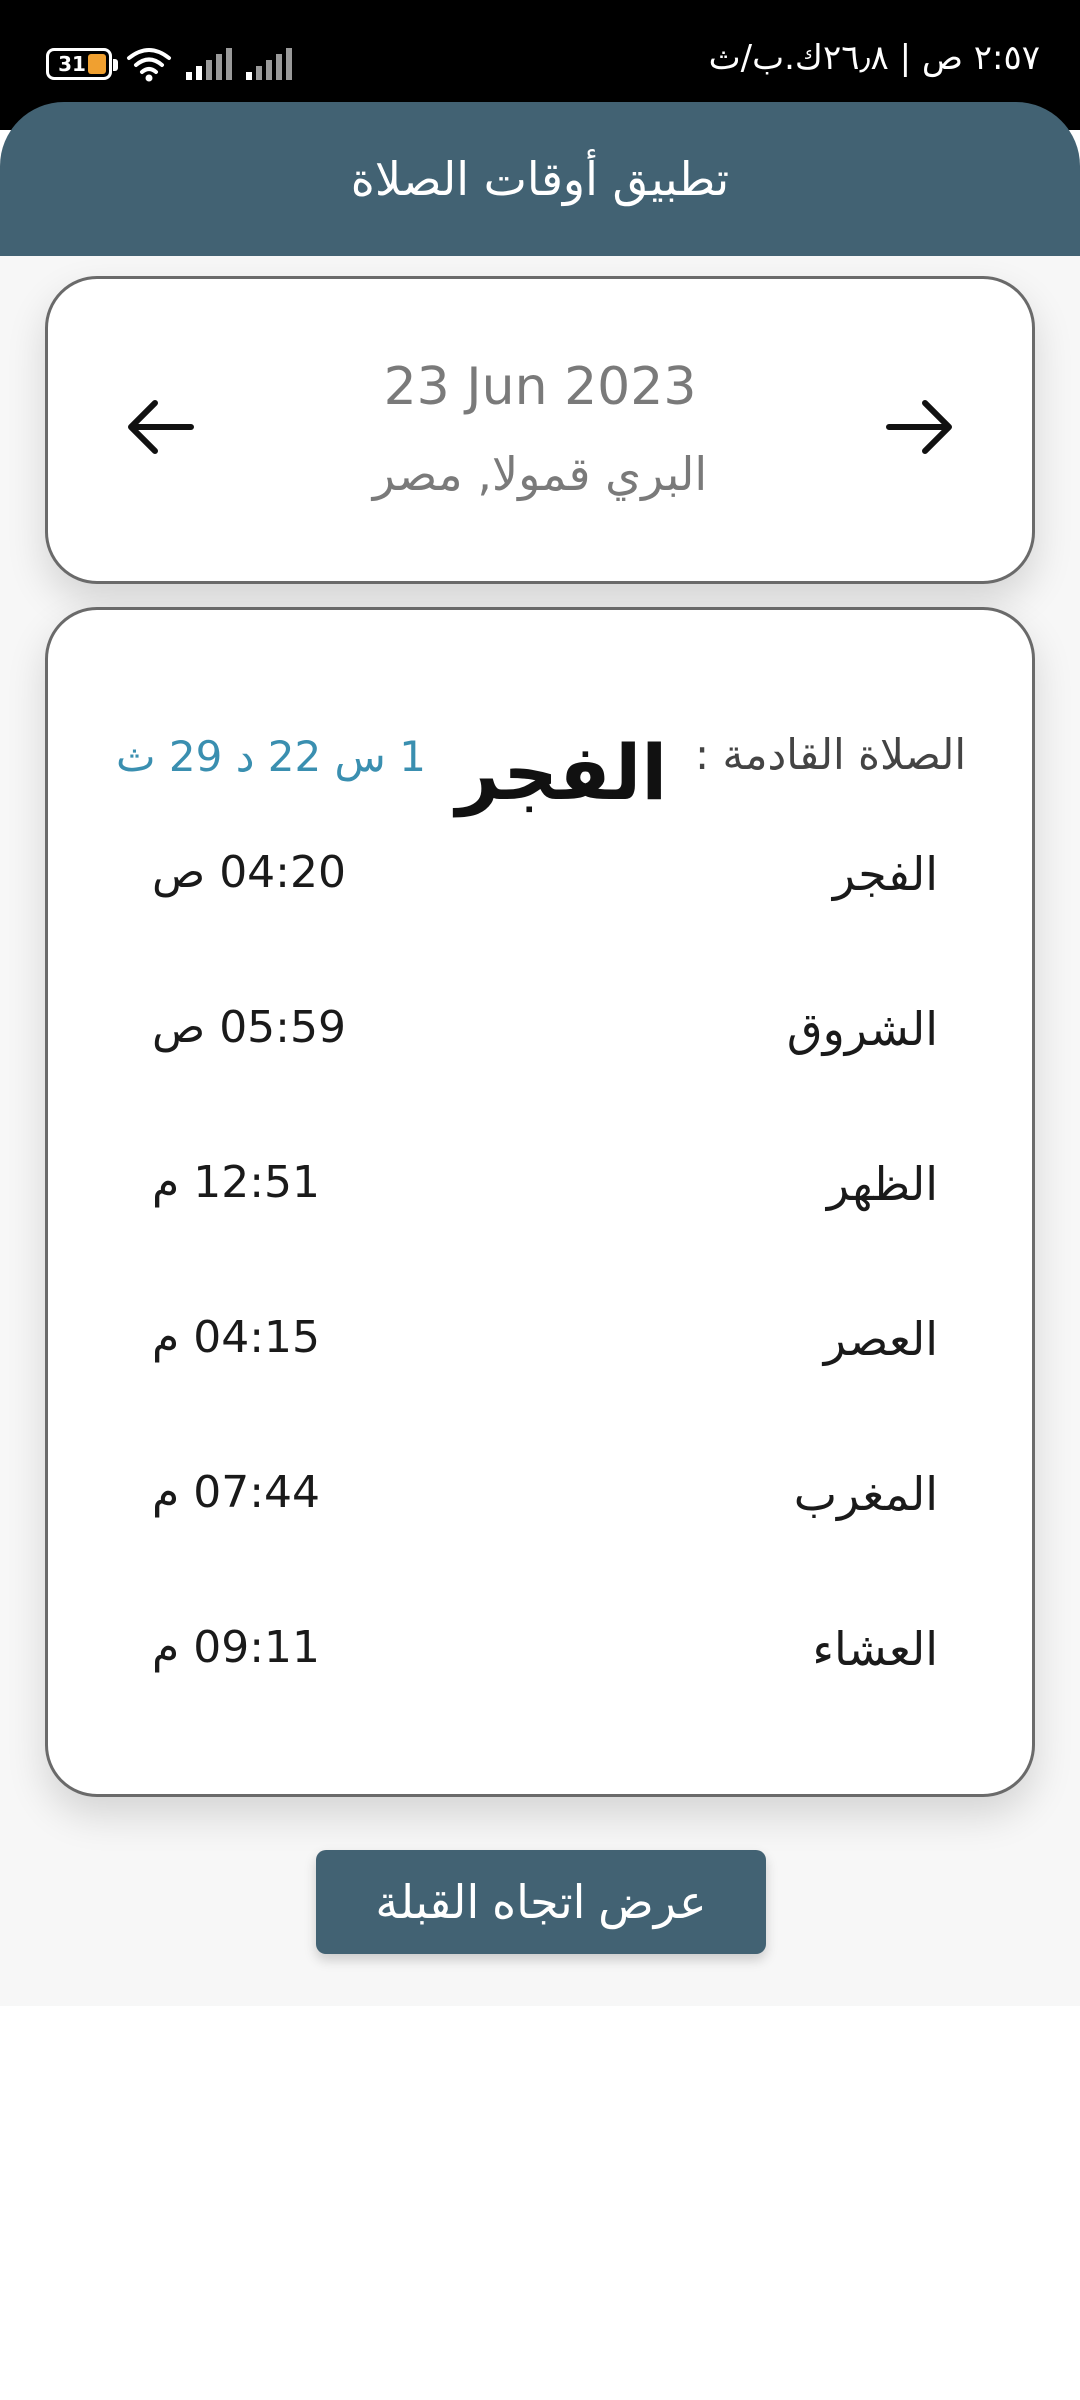  I want to click on prayer-time: 04:20 ص, so click(249, 872).